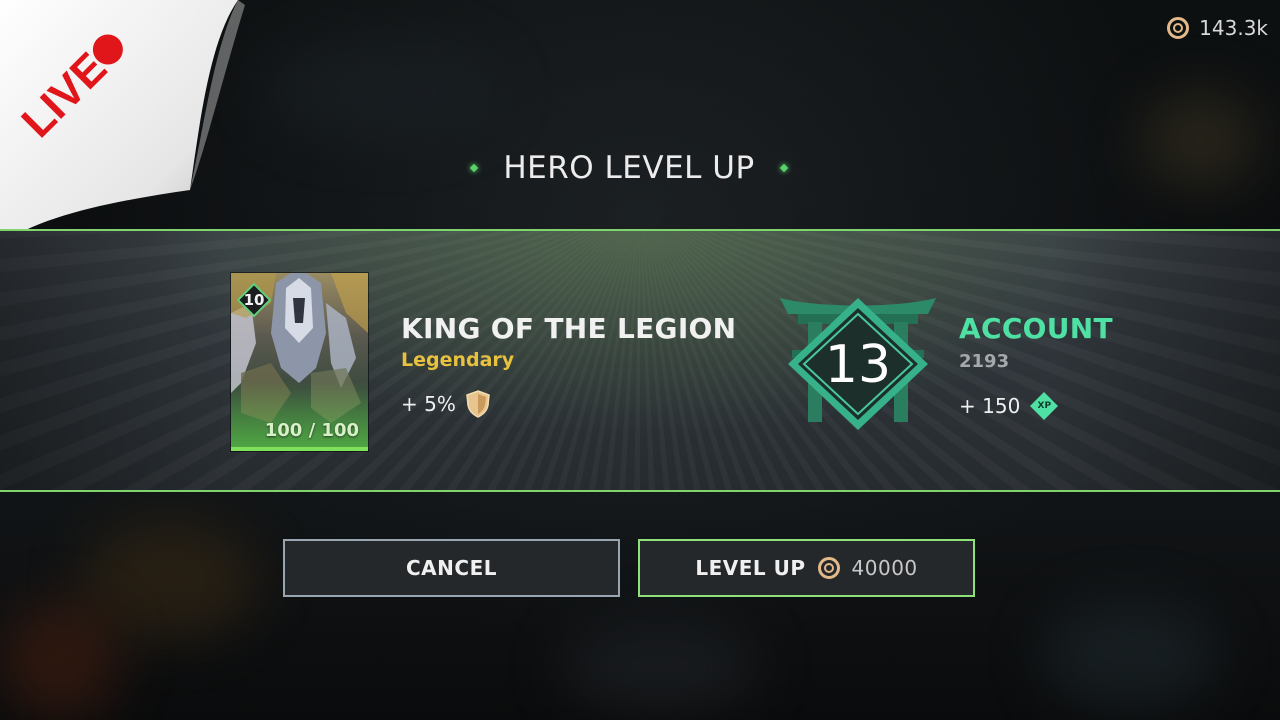 Image resolution: width=1280 pixels, height=720 pixels. I want to click on currency-amount: 143.3k, so click(1233, 28).